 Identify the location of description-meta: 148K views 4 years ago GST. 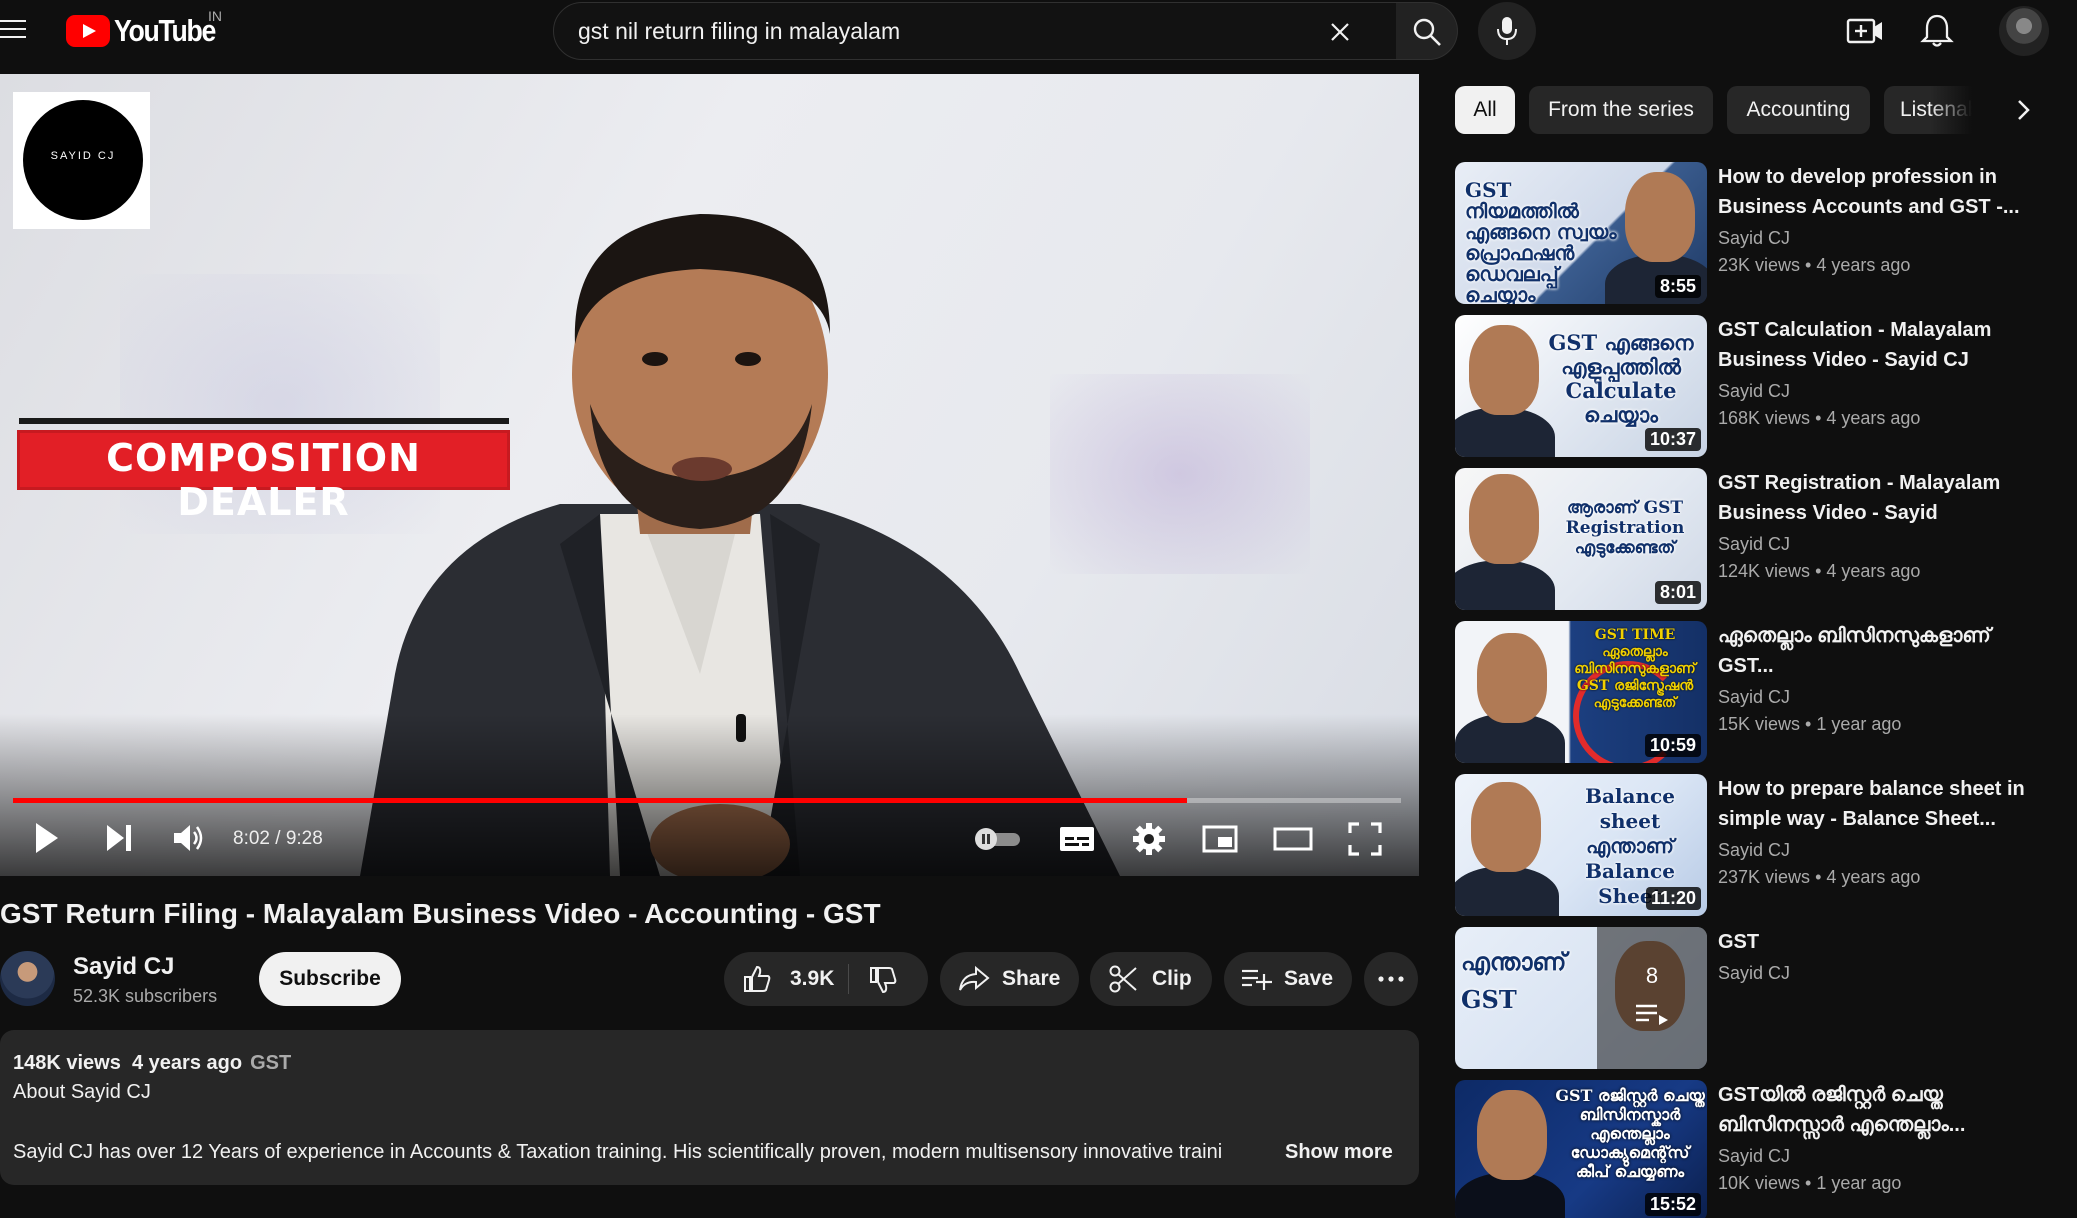
(152, 1063).